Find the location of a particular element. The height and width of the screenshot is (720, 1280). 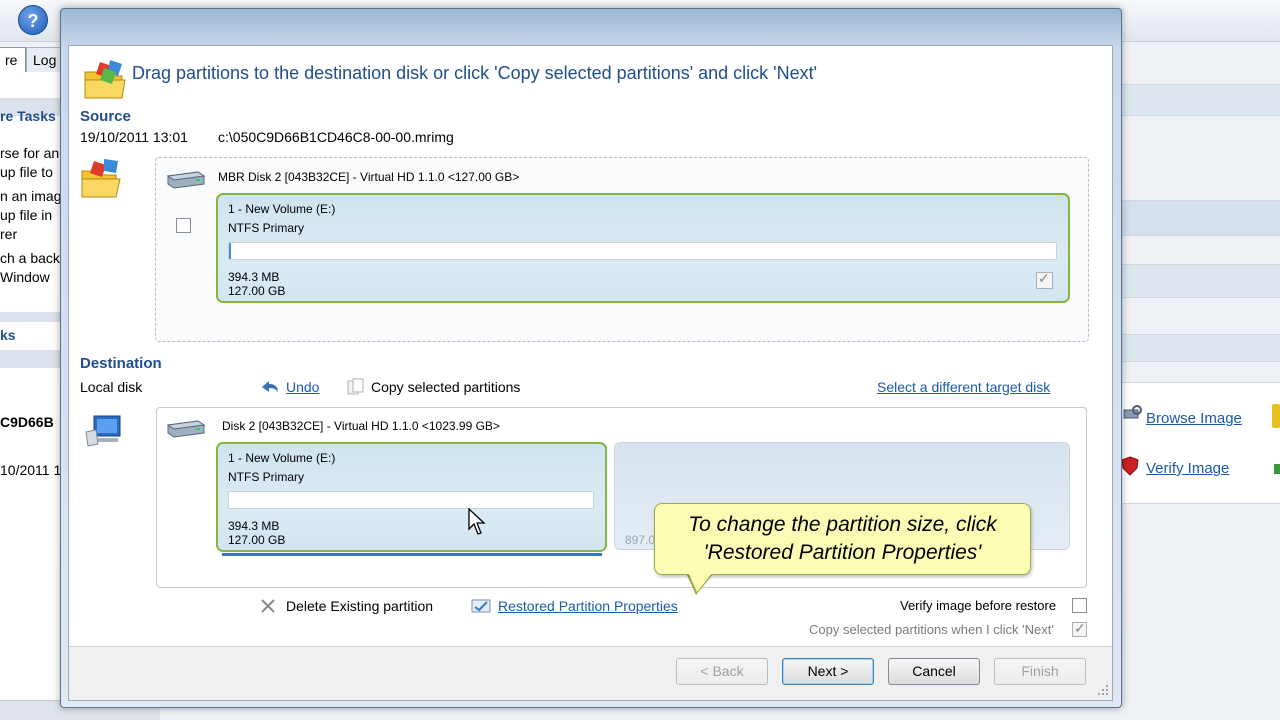

source-disk-checkbox is located at coordinates (183, 225).